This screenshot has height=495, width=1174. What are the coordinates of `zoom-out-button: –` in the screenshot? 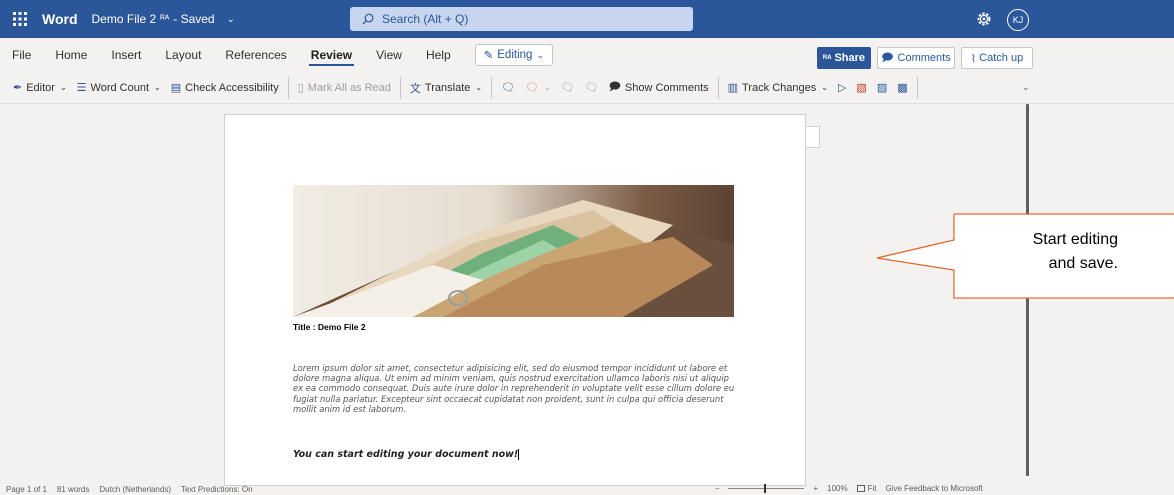 It's located at (717, 488).